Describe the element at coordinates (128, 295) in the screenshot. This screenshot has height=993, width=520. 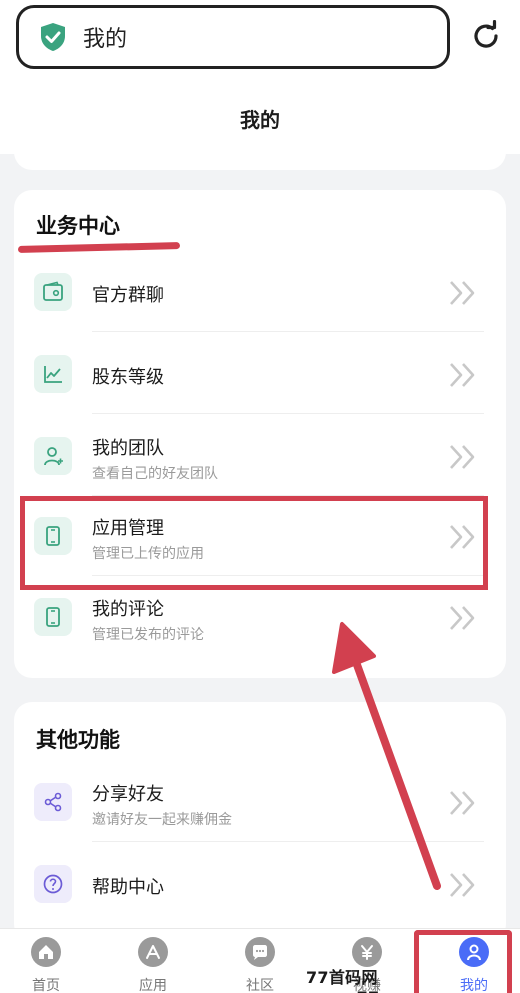
I see `menu-item-label: 官方群聊` at that location.